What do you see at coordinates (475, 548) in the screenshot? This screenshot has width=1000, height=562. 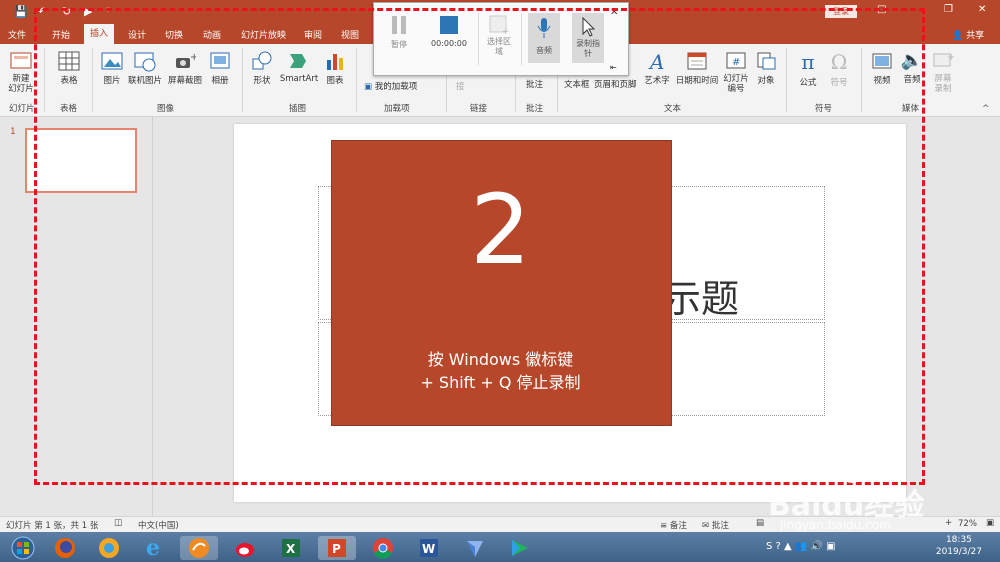 I see `feather-app-taskbar-icon` at bounding box center [475, 548].